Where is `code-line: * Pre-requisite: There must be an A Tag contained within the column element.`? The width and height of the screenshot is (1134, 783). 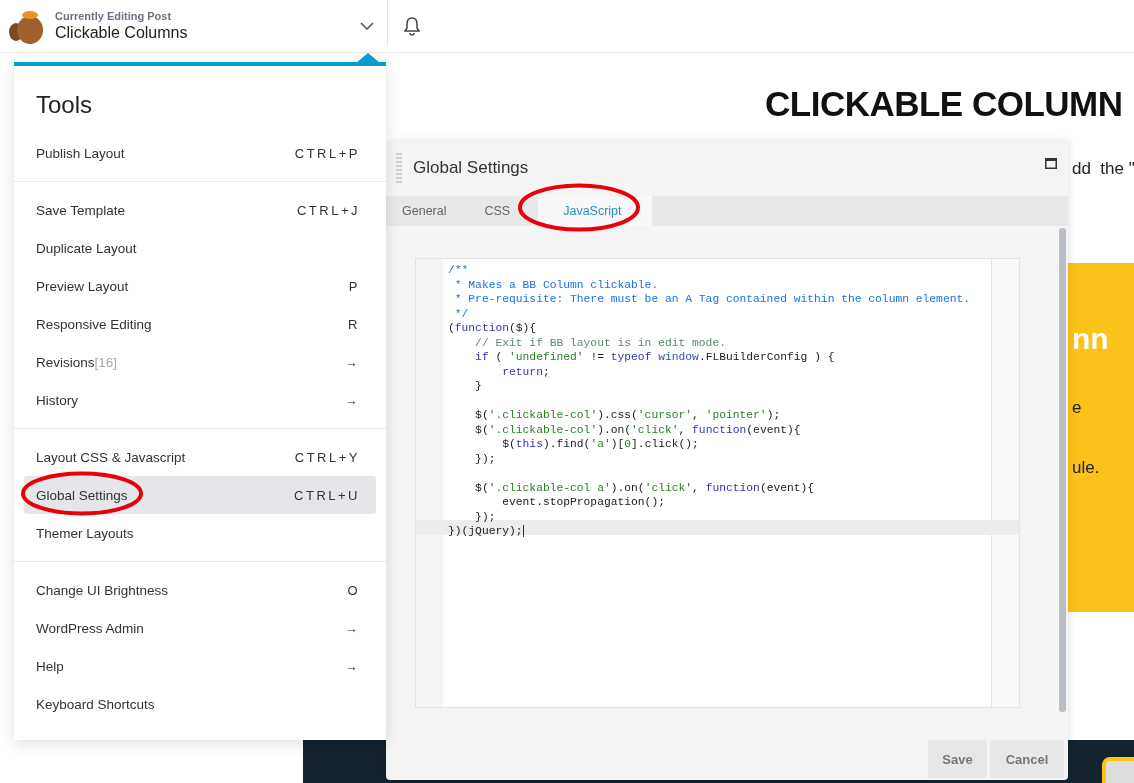
code-line: * Pre-requisite: There must be an A Tag contained within the column element. is located at coordinates (711, 299).